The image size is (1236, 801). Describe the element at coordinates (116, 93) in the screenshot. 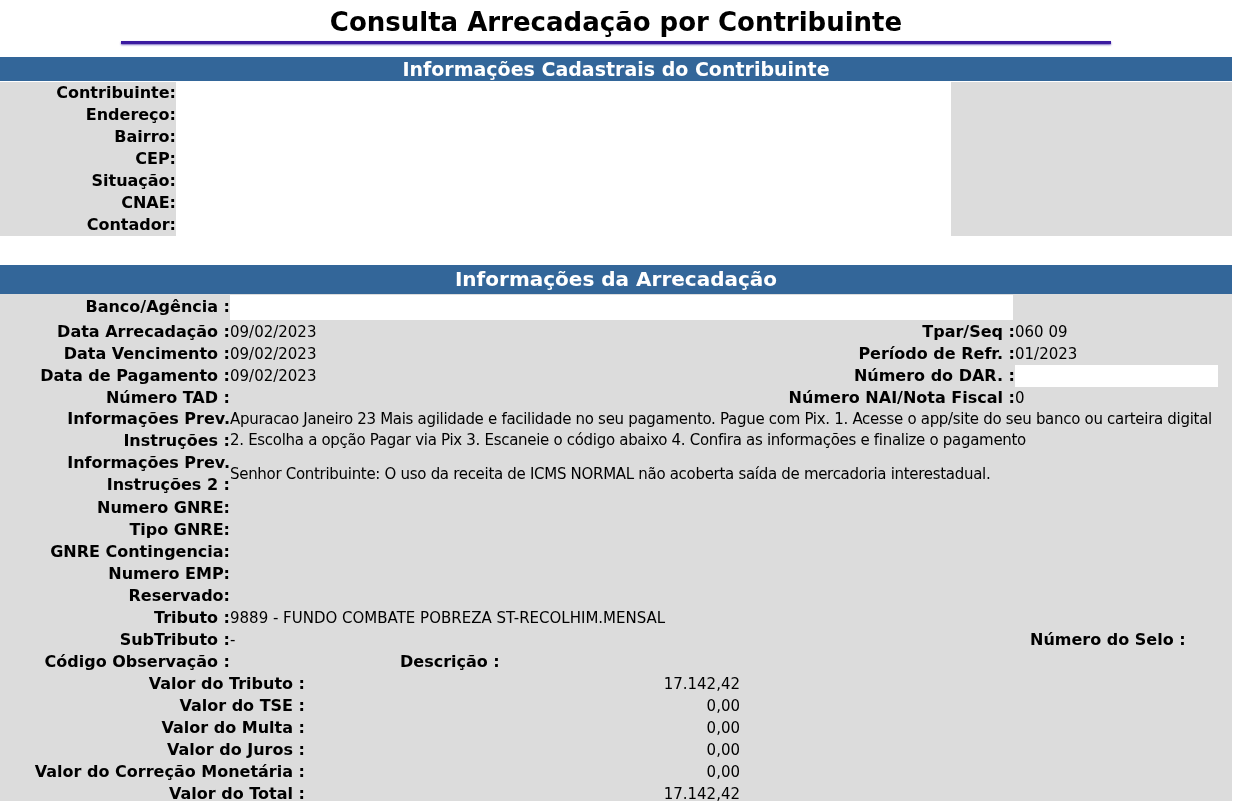

I see `field-label: Contribuinte:` at that location.